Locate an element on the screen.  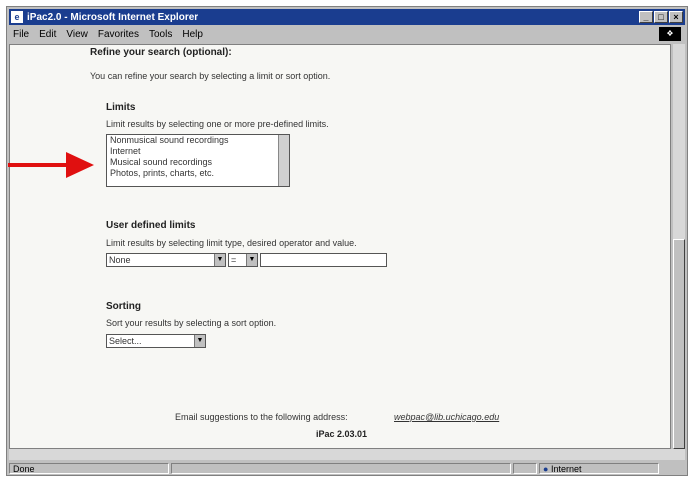
menu-file: File is located at coordinates (21, 34).